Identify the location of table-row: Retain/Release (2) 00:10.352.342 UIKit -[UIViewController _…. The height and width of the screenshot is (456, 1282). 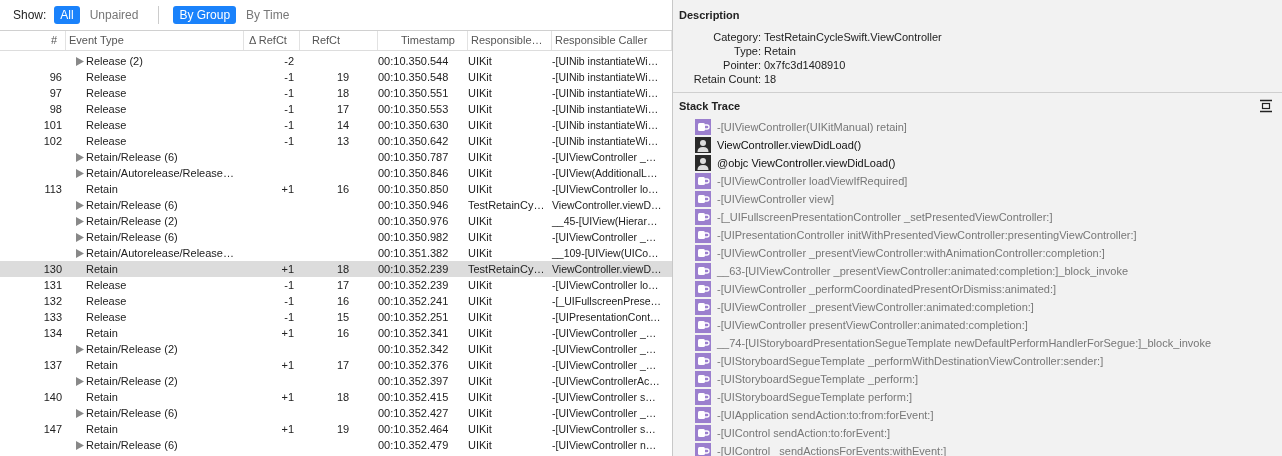
(336, 349).